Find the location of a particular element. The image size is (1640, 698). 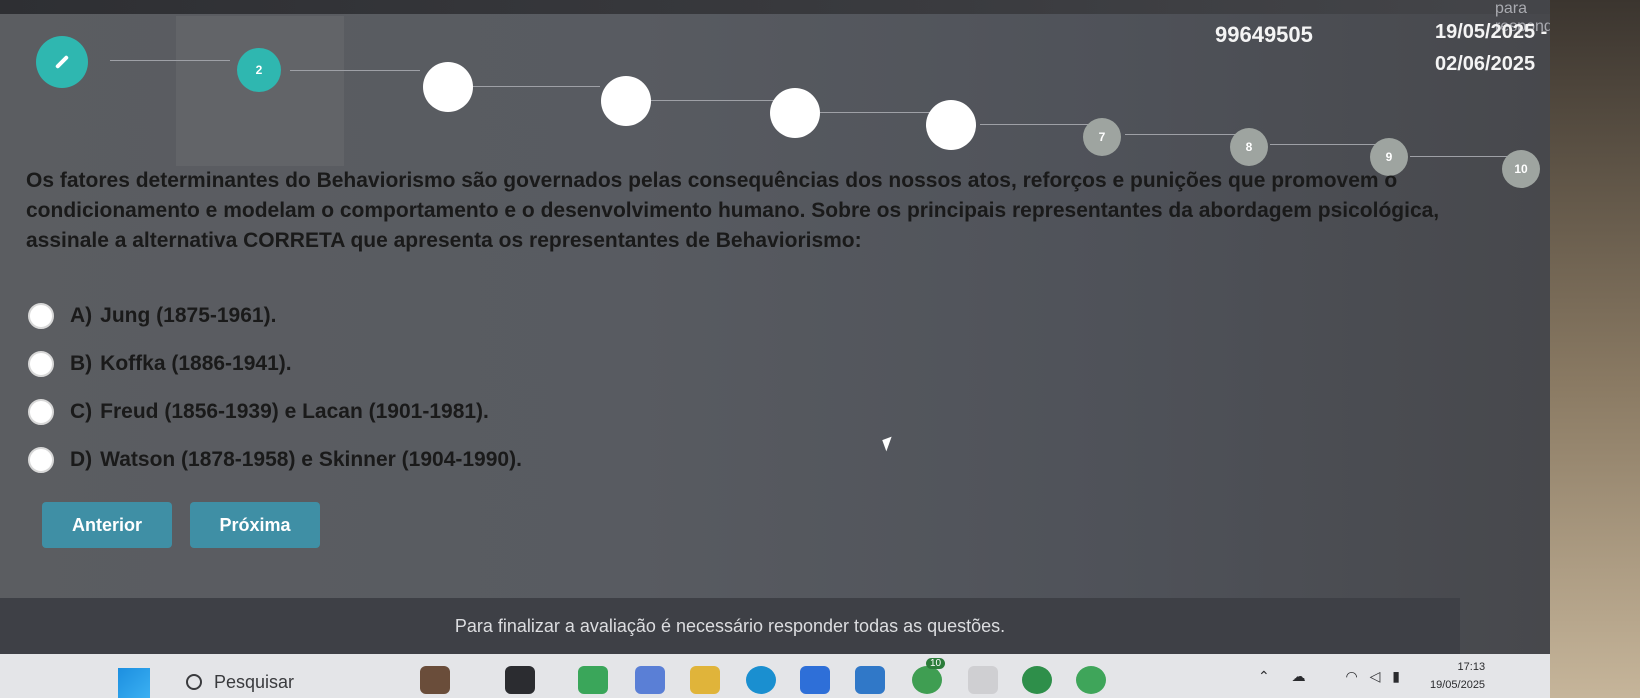

pencil-icon is located at coordinates (62, 62).